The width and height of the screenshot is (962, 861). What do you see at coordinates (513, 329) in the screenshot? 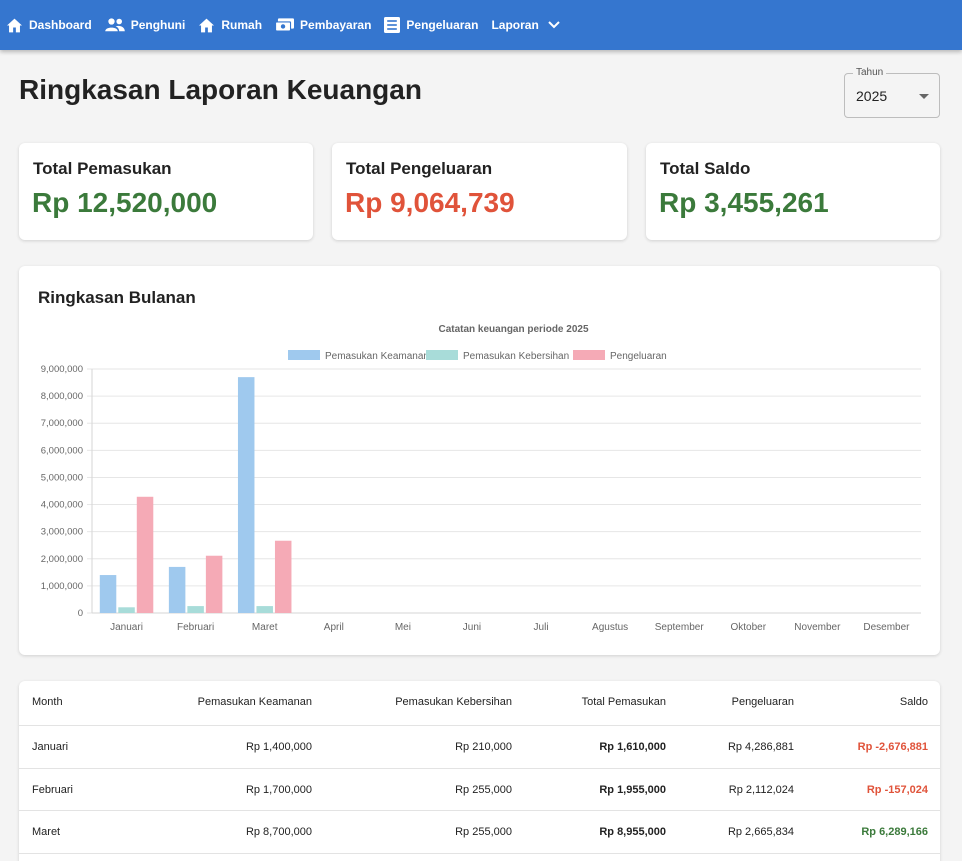
I see `chart-title: Catatan keuangan periode 2025` at bounding box center [513, 329].